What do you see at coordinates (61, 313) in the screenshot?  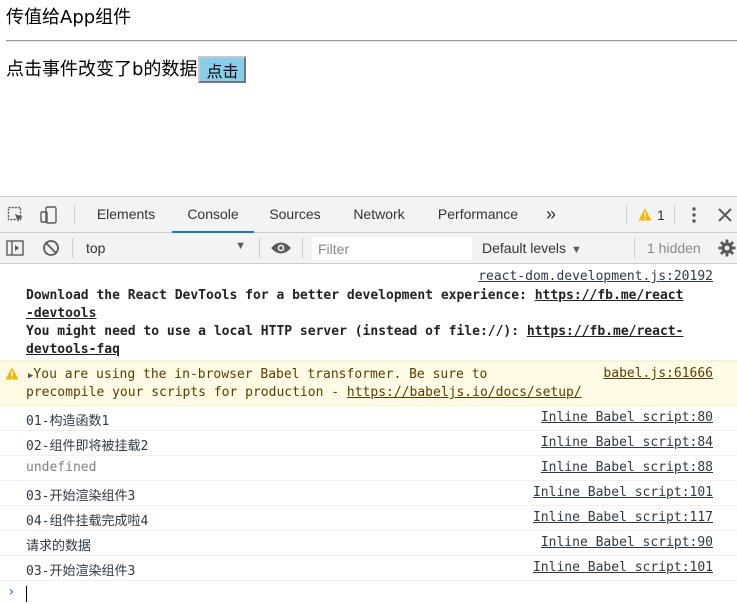 I see `react-devtools-link-cont: -devtools` at bounding box center [61, 313].